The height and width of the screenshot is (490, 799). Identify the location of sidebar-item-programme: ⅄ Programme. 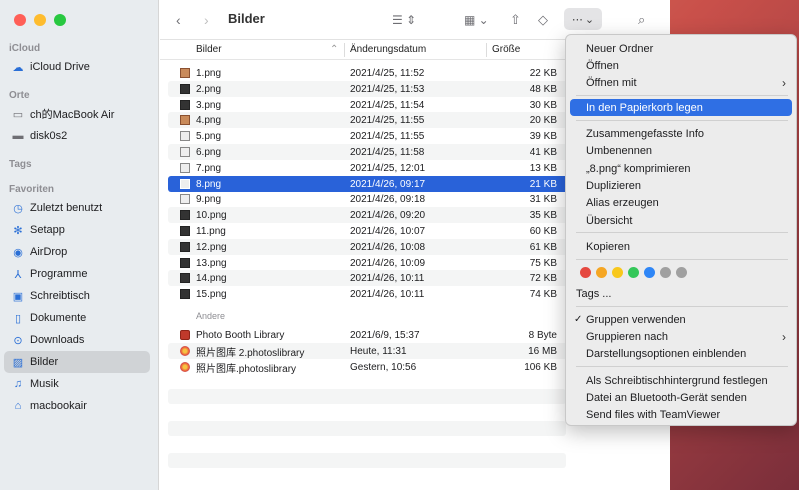
(77, 274).